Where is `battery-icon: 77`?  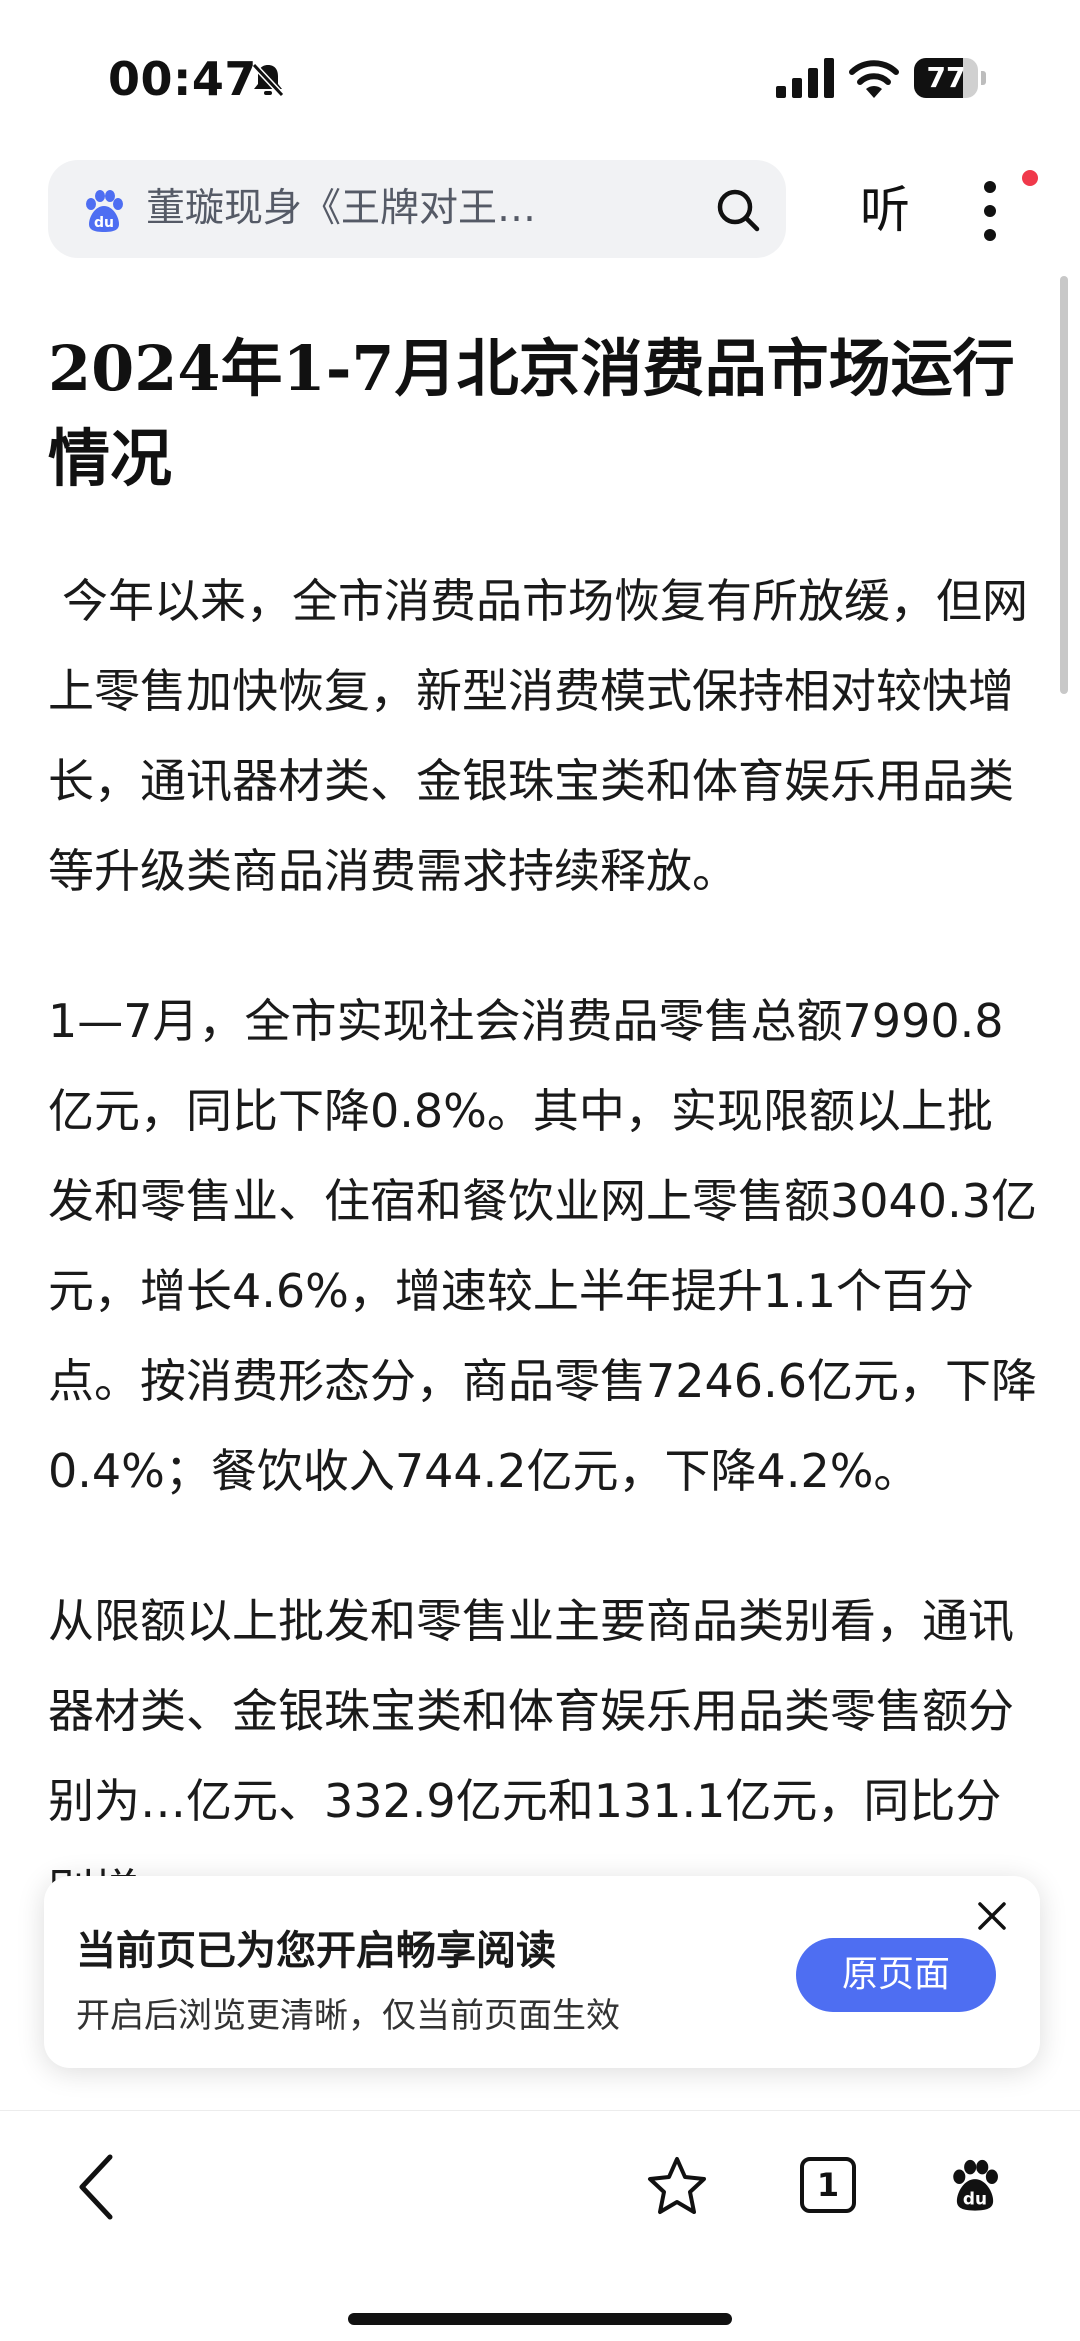 battery-icon: 77 is located at coordinates (950, 78).